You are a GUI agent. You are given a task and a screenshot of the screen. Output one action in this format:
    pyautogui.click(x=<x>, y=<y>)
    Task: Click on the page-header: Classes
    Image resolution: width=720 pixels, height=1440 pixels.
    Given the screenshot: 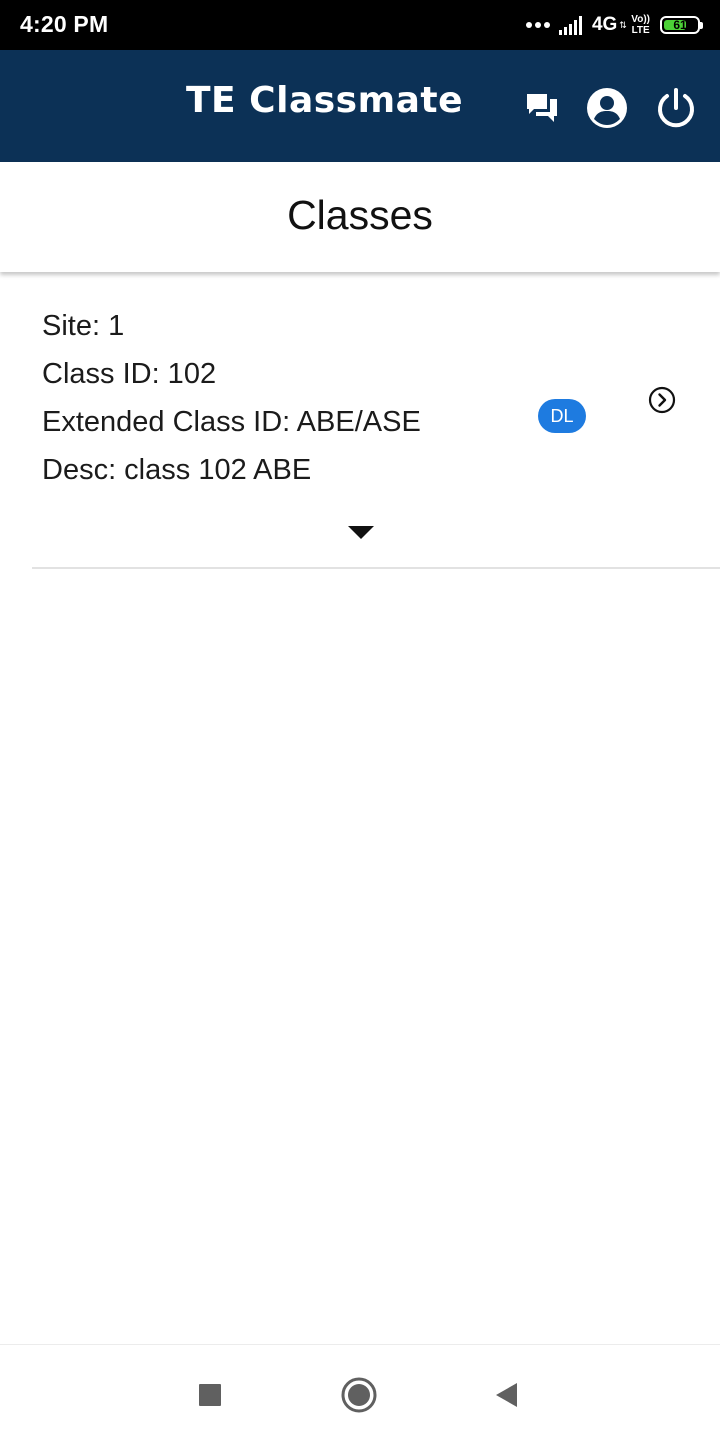 What is the action you would take?
    pyautogui.click(x=360, y=217)
    